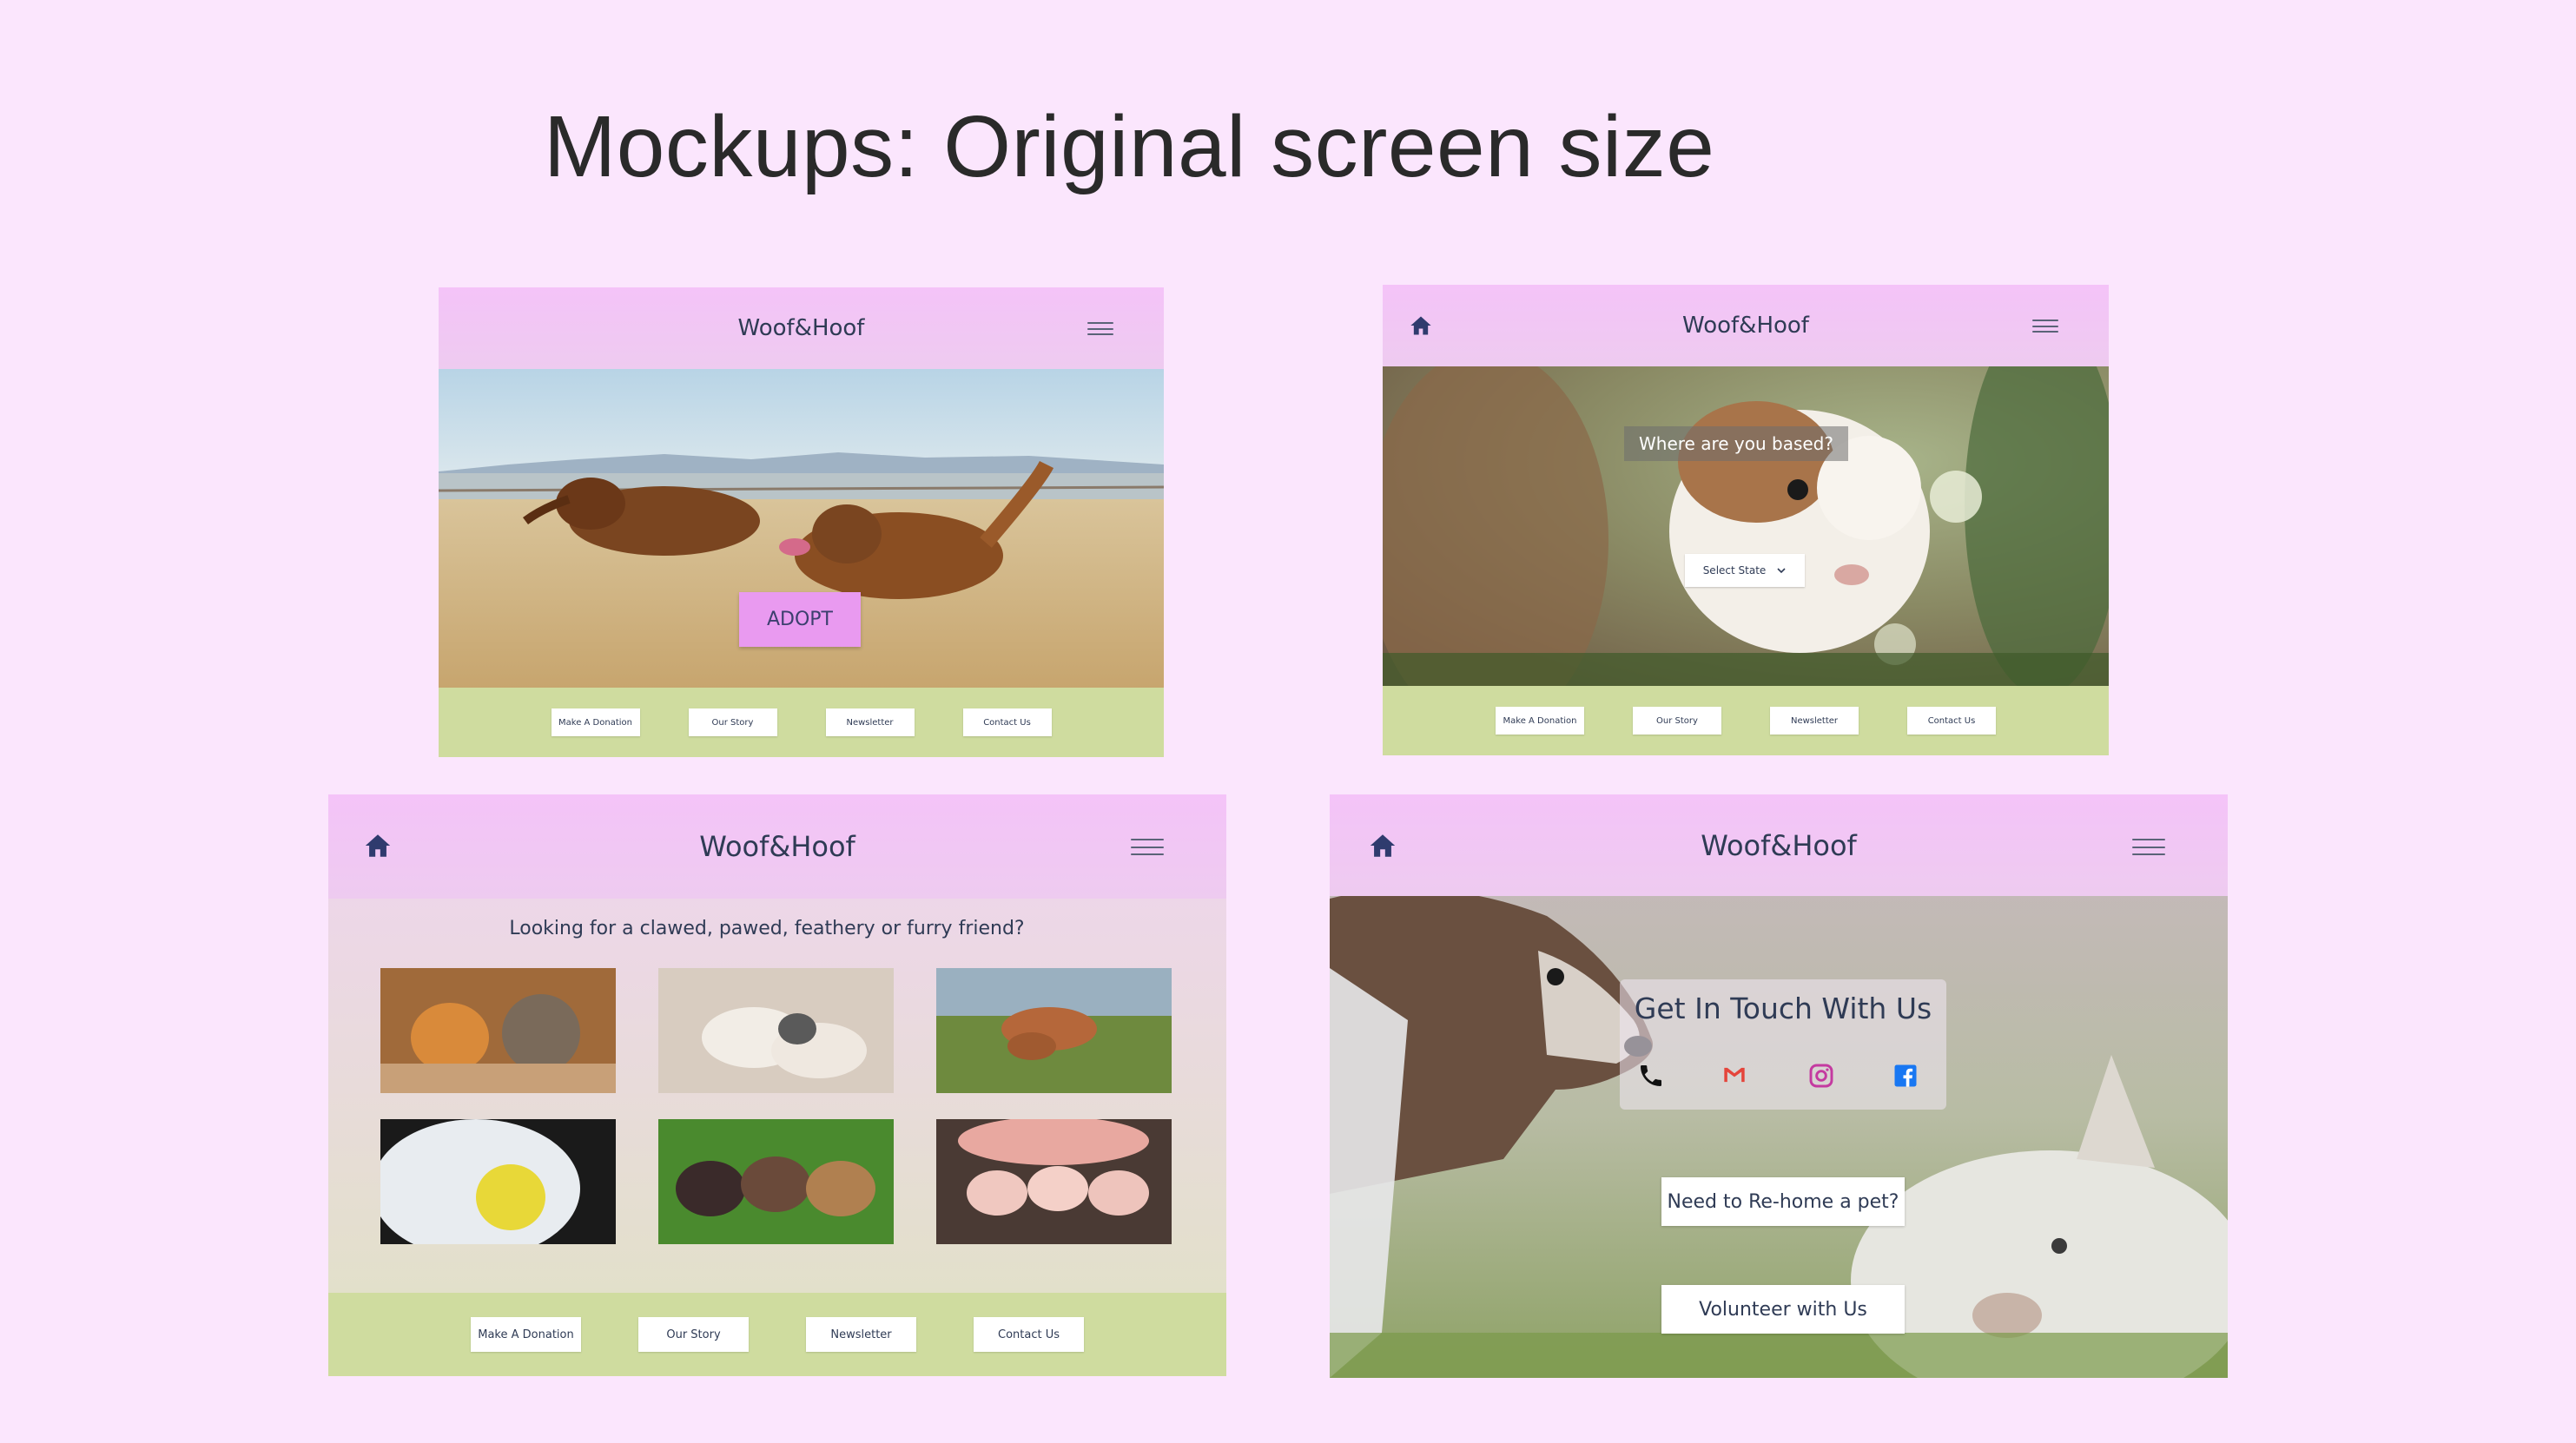  What do you see at coordinates (1783, 1201) in the screenshot?
I see `rehome-pet-button: Need to Re-home a pet?` at bounding box center [1783, 1201].